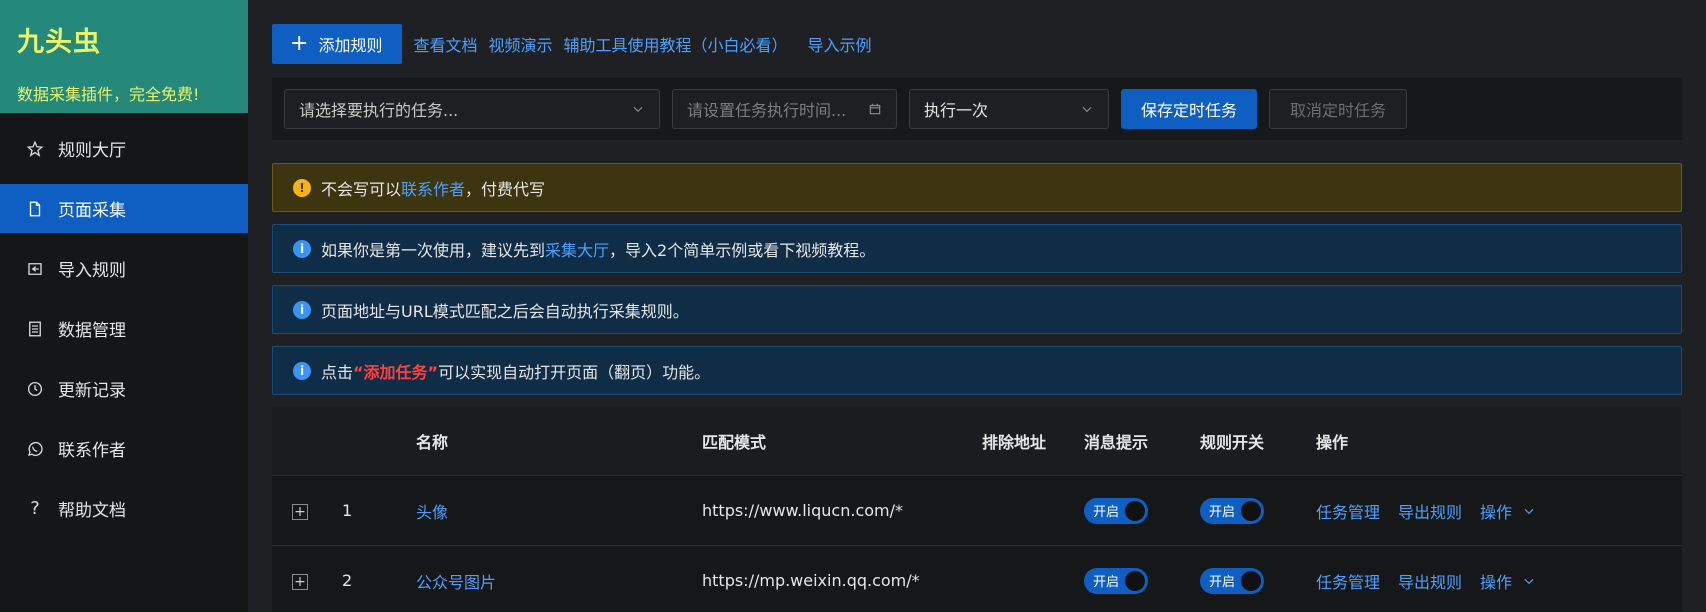  What do you see at coordinates (92, 151) in the screenshot?
I see `sidebar-item-label: 规则大厅` at bounding box center [92, 151].